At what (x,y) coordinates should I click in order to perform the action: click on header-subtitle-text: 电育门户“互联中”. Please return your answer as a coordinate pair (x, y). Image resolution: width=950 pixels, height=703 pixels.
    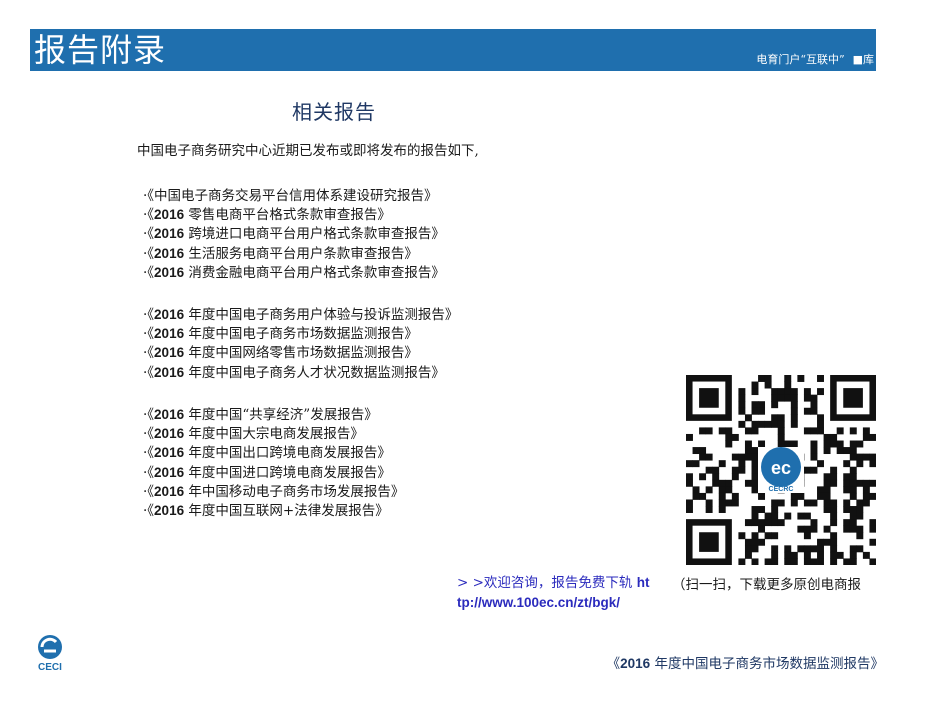
    Looking at the image, I should click on (800, 59).